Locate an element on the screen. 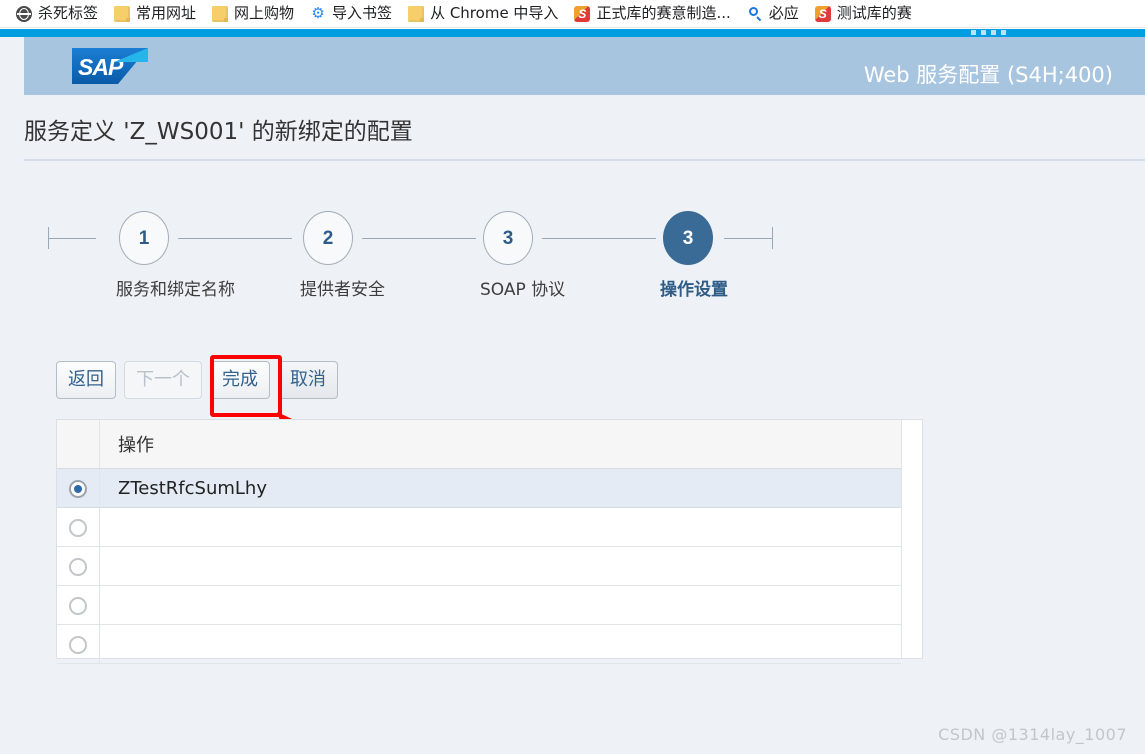  bookmark-item-7: 测试库的赛 is located at coordinates (863, 14).